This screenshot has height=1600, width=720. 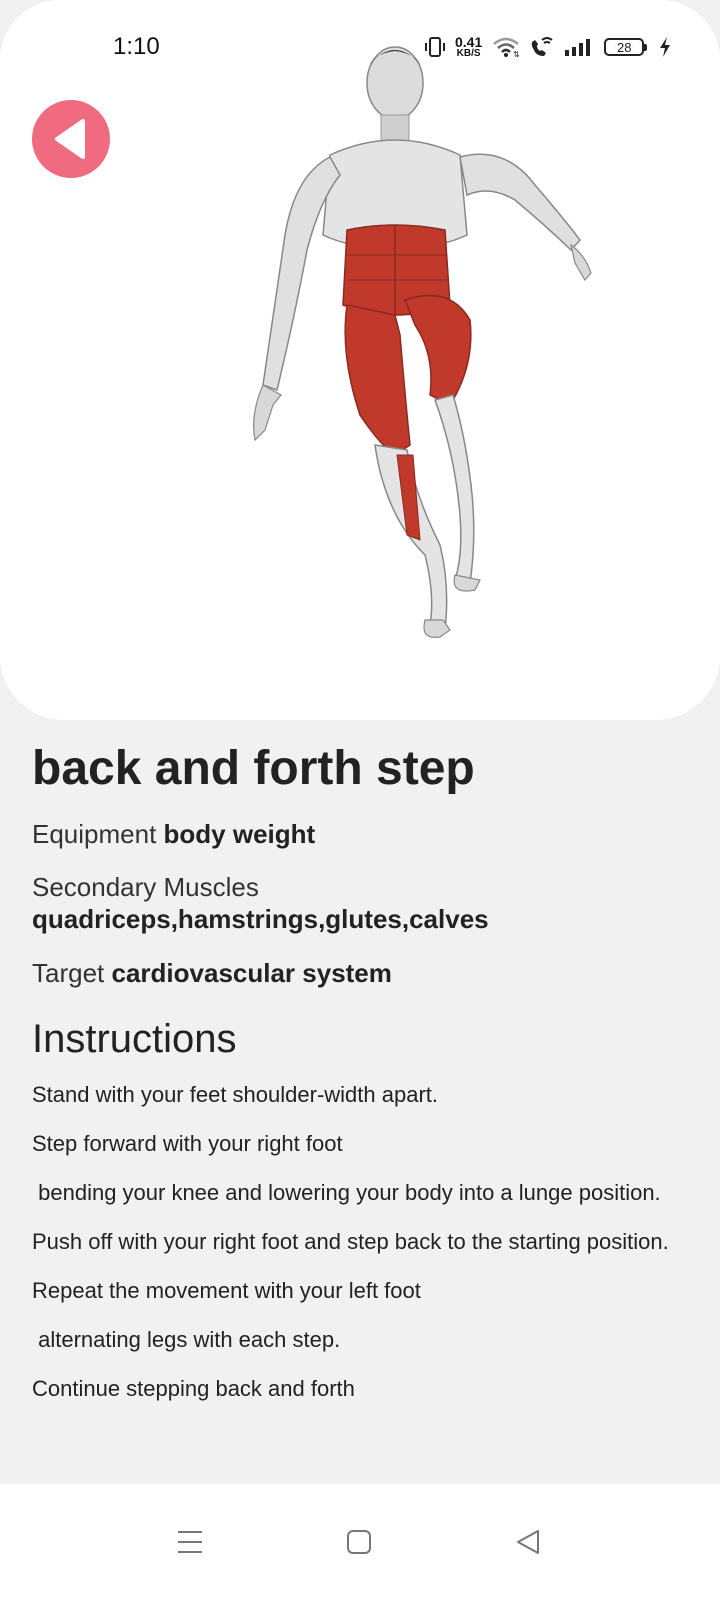 What do you see at coordinates (186, 1339) in the screenshot?
I see `instruction-item: alternating legs with each step.` at bounding box center [186, 1339].